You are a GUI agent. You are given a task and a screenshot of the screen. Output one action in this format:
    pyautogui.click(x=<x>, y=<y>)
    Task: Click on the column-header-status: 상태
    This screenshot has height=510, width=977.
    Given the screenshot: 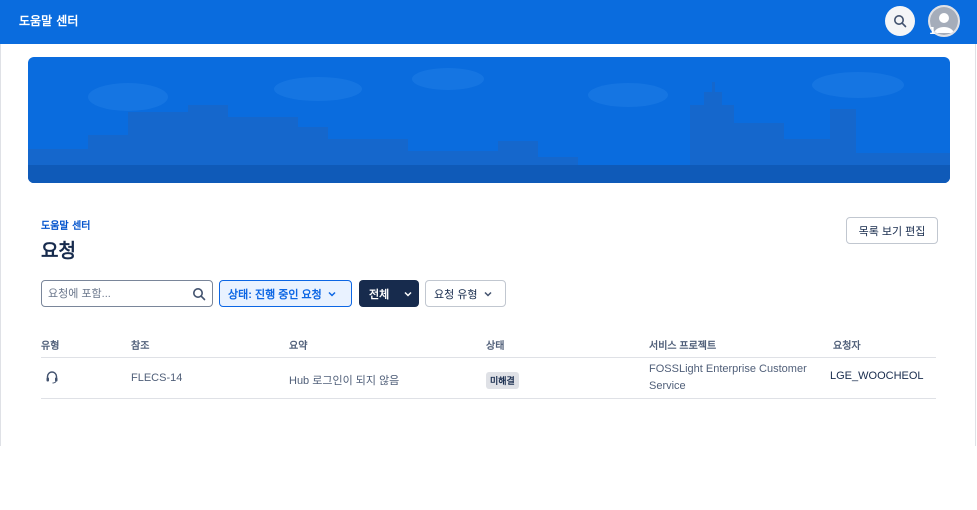 What is the action you would take?
    pyautogui.click(x=495, y=344)
    